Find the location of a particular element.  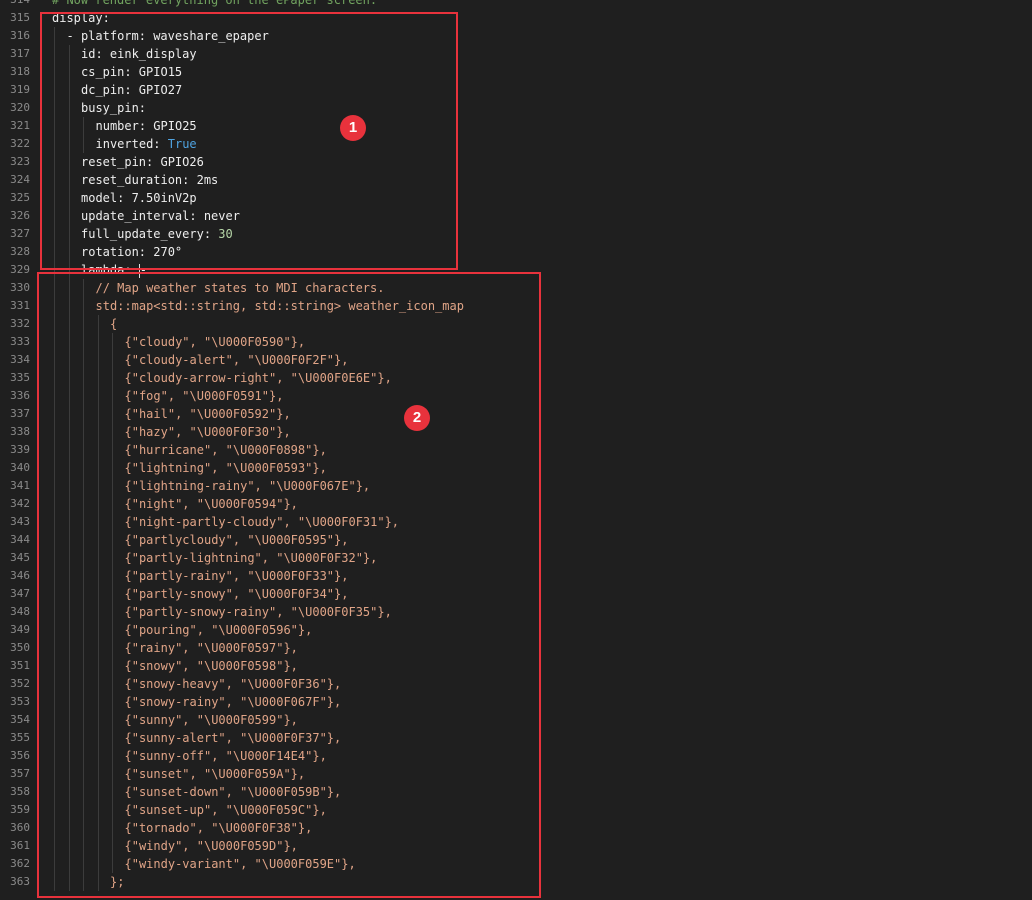

line-number: 354 is located at coordinates (20, 719).